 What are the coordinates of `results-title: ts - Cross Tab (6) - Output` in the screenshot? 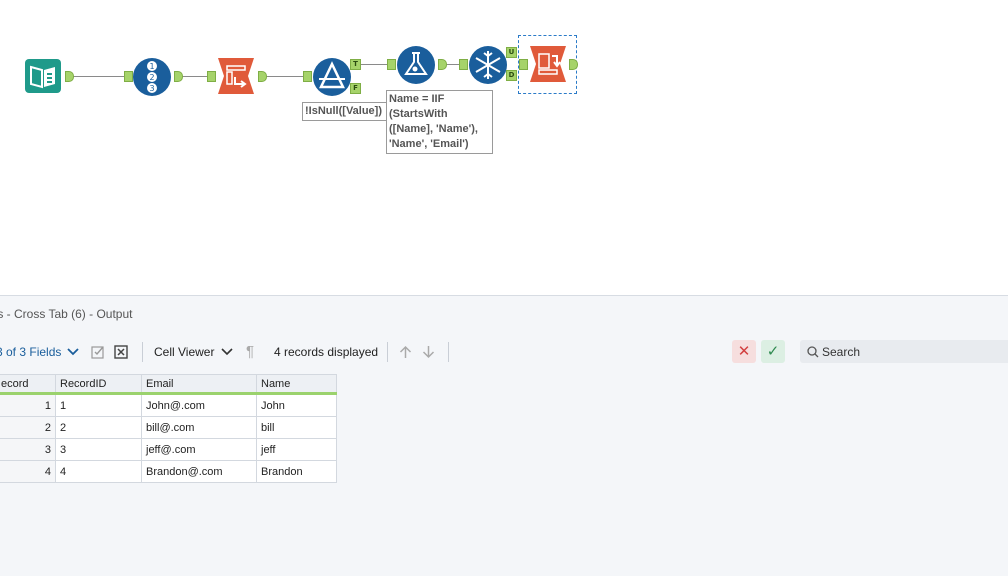 It's located at (66, 314).